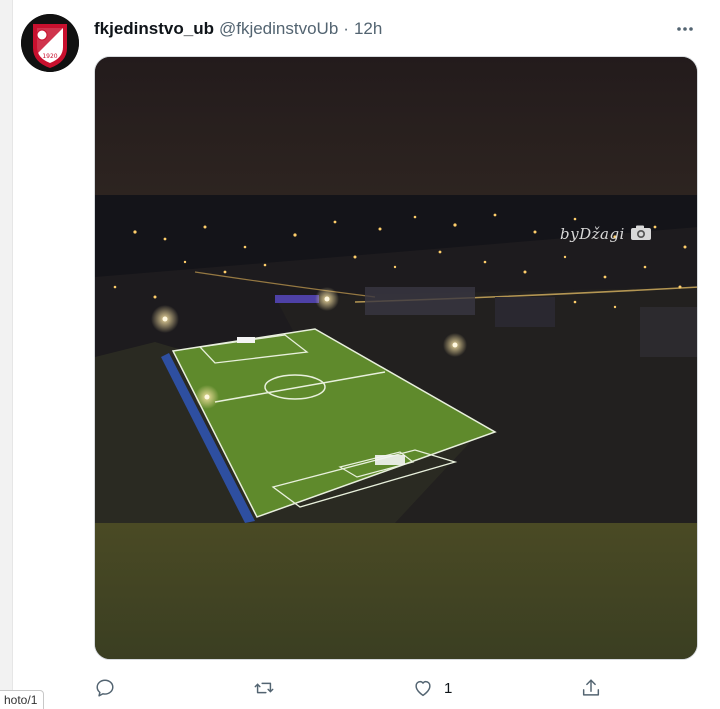 The image size is (720, 709). I want to click on retweet-icon, so click(264, 688).